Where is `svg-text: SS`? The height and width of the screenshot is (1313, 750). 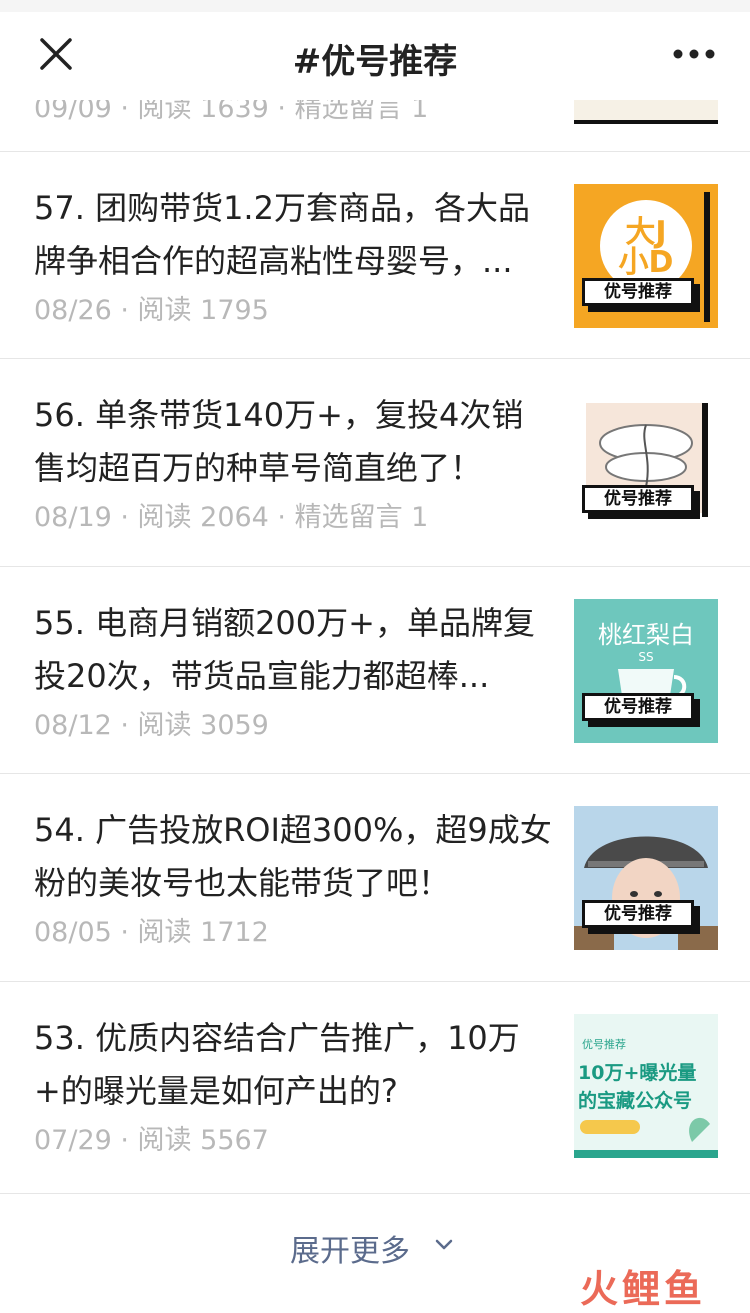
svg-text: SS is located at coordinates (645, 657).